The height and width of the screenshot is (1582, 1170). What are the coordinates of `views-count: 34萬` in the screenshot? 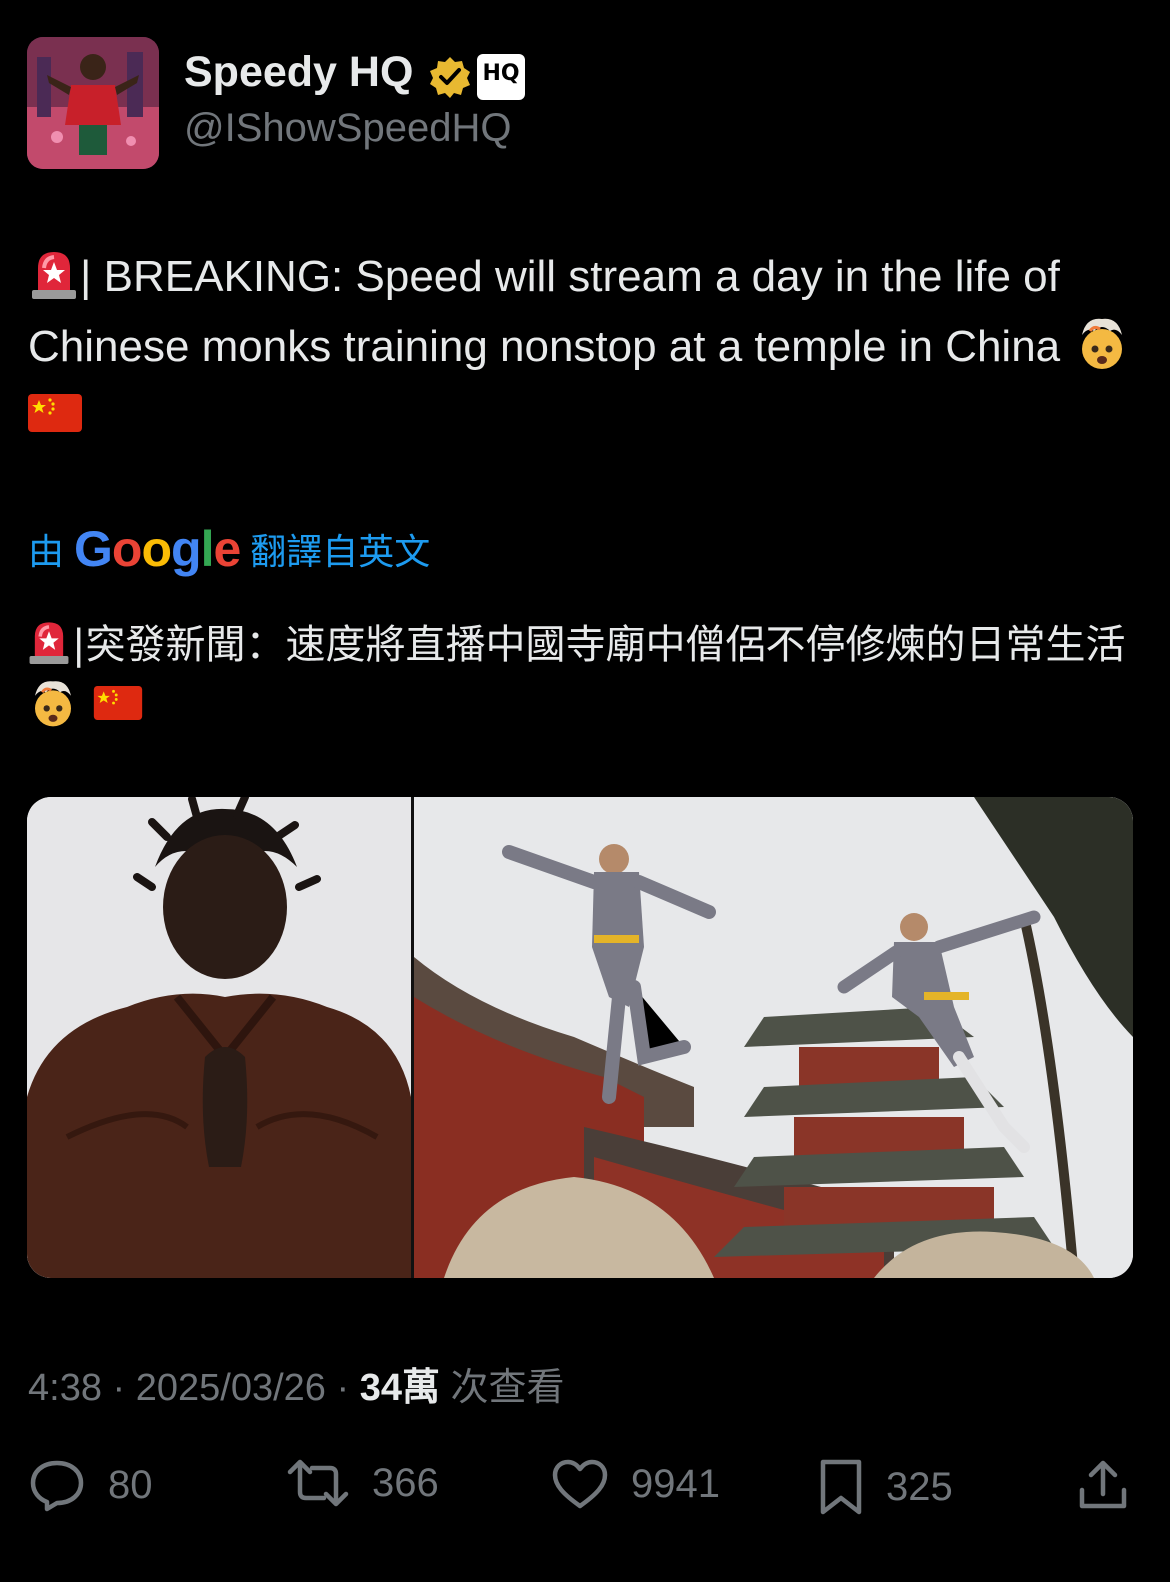 It's located at (400, 1388).